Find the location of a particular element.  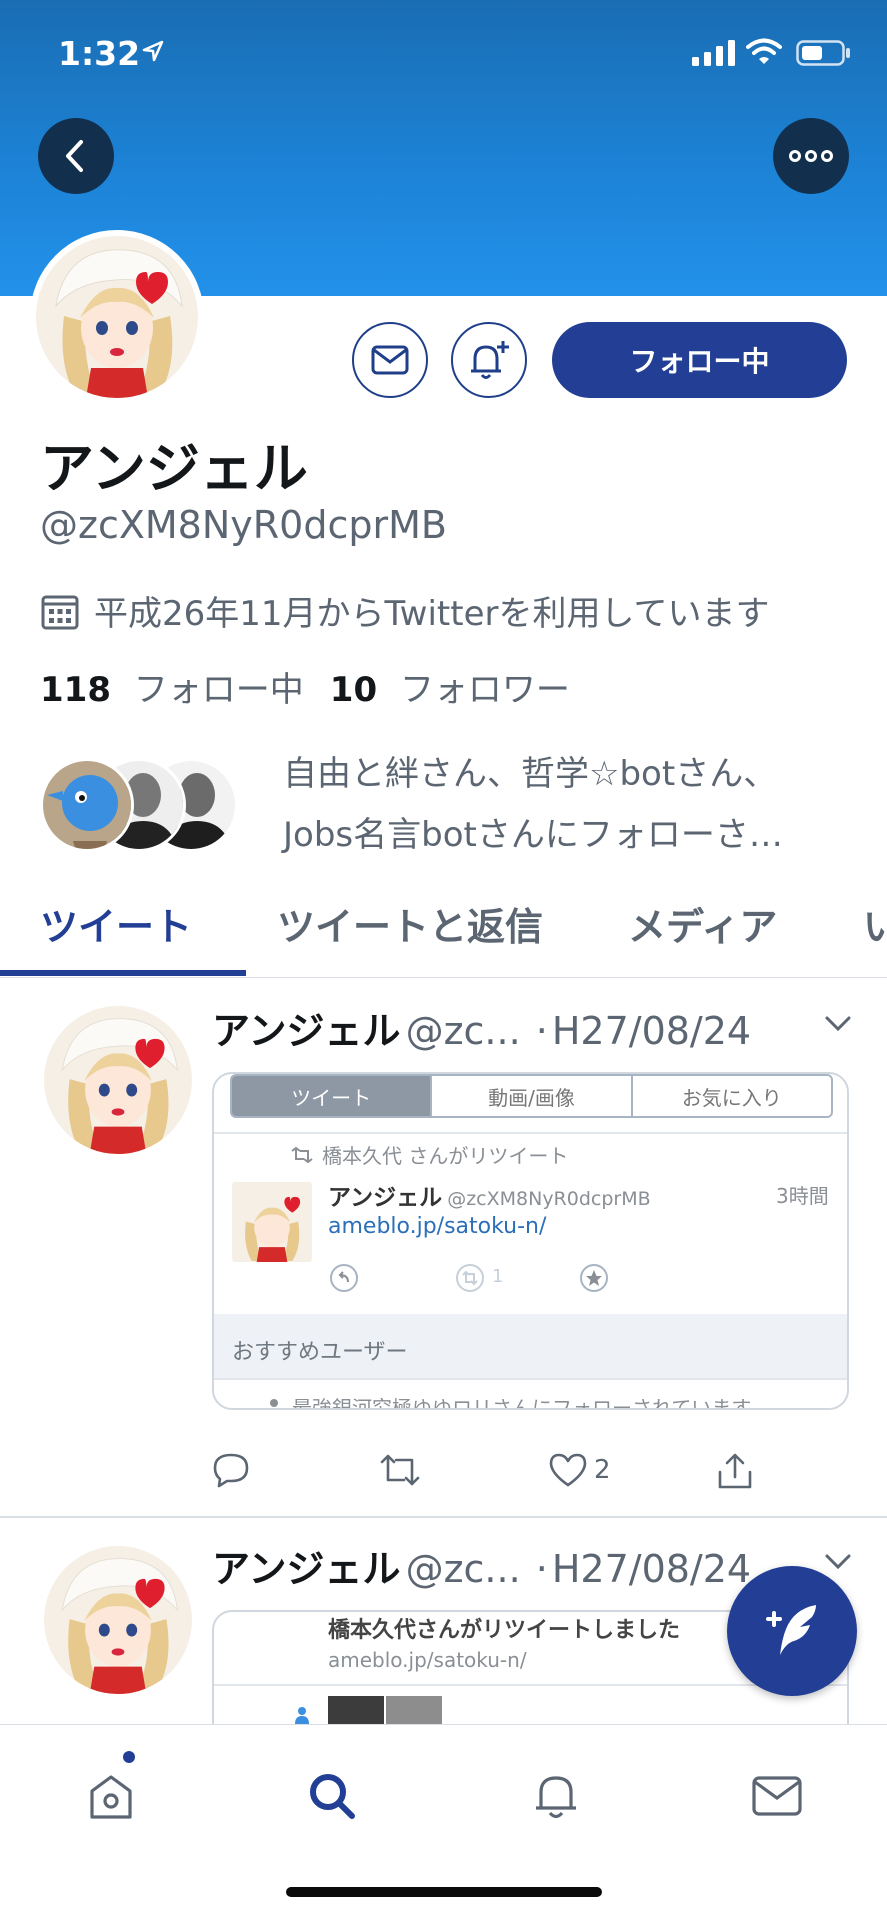

embed-thumbnail is located at coordinates (414, 1710).